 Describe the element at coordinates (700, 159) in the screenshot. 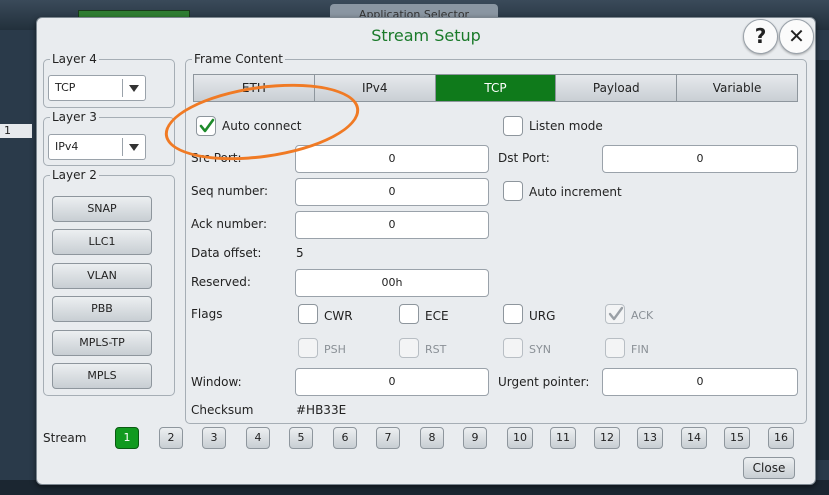

I see `dst-port-input: 0` at that location.